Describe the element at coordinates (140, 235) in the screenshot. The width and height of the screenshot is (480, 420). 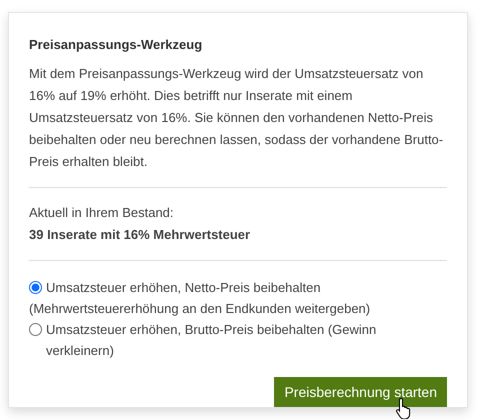
I see `stock-value: 39 Inserate mit 16% Mehrwertsteuer` at that location.